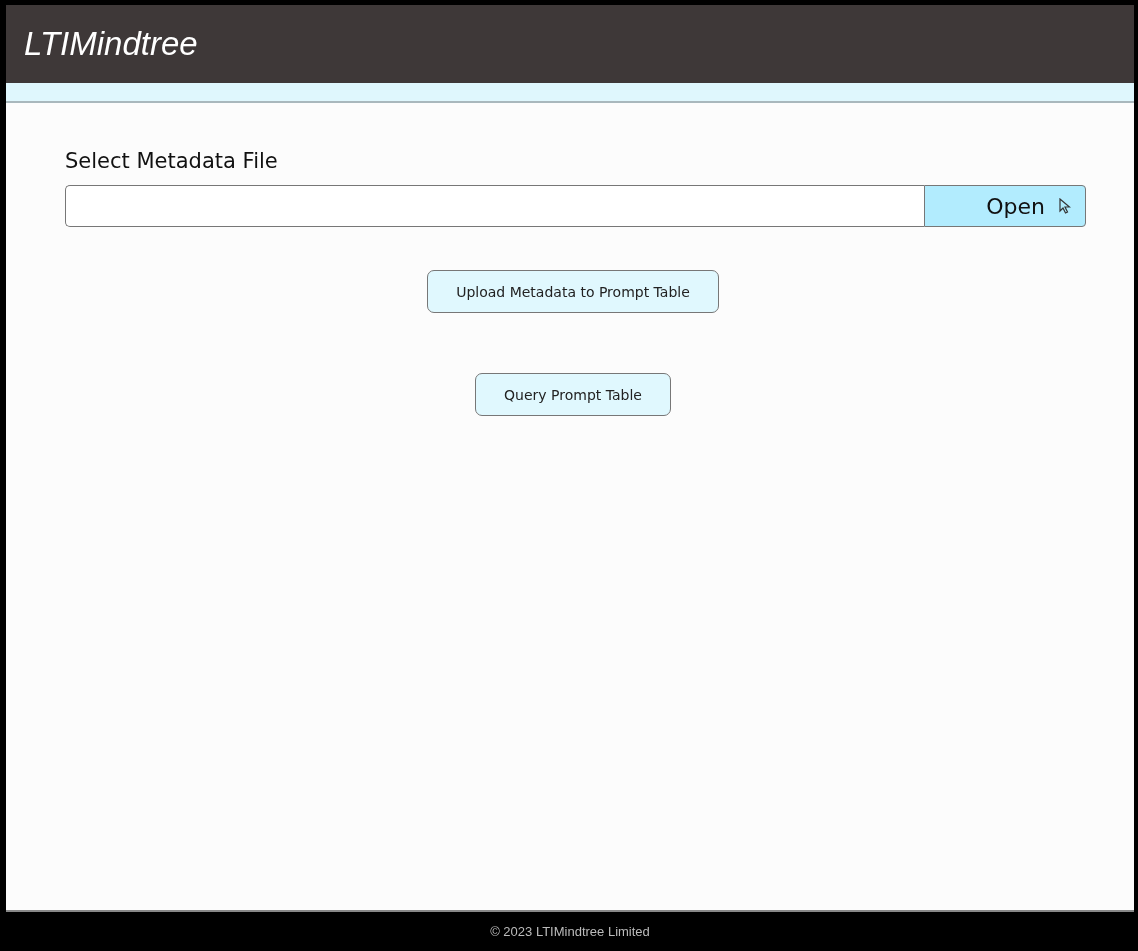  Describe the element at coordinates (111, 44) in the screenshot. I see `logo: LTIMindtree` at that location.